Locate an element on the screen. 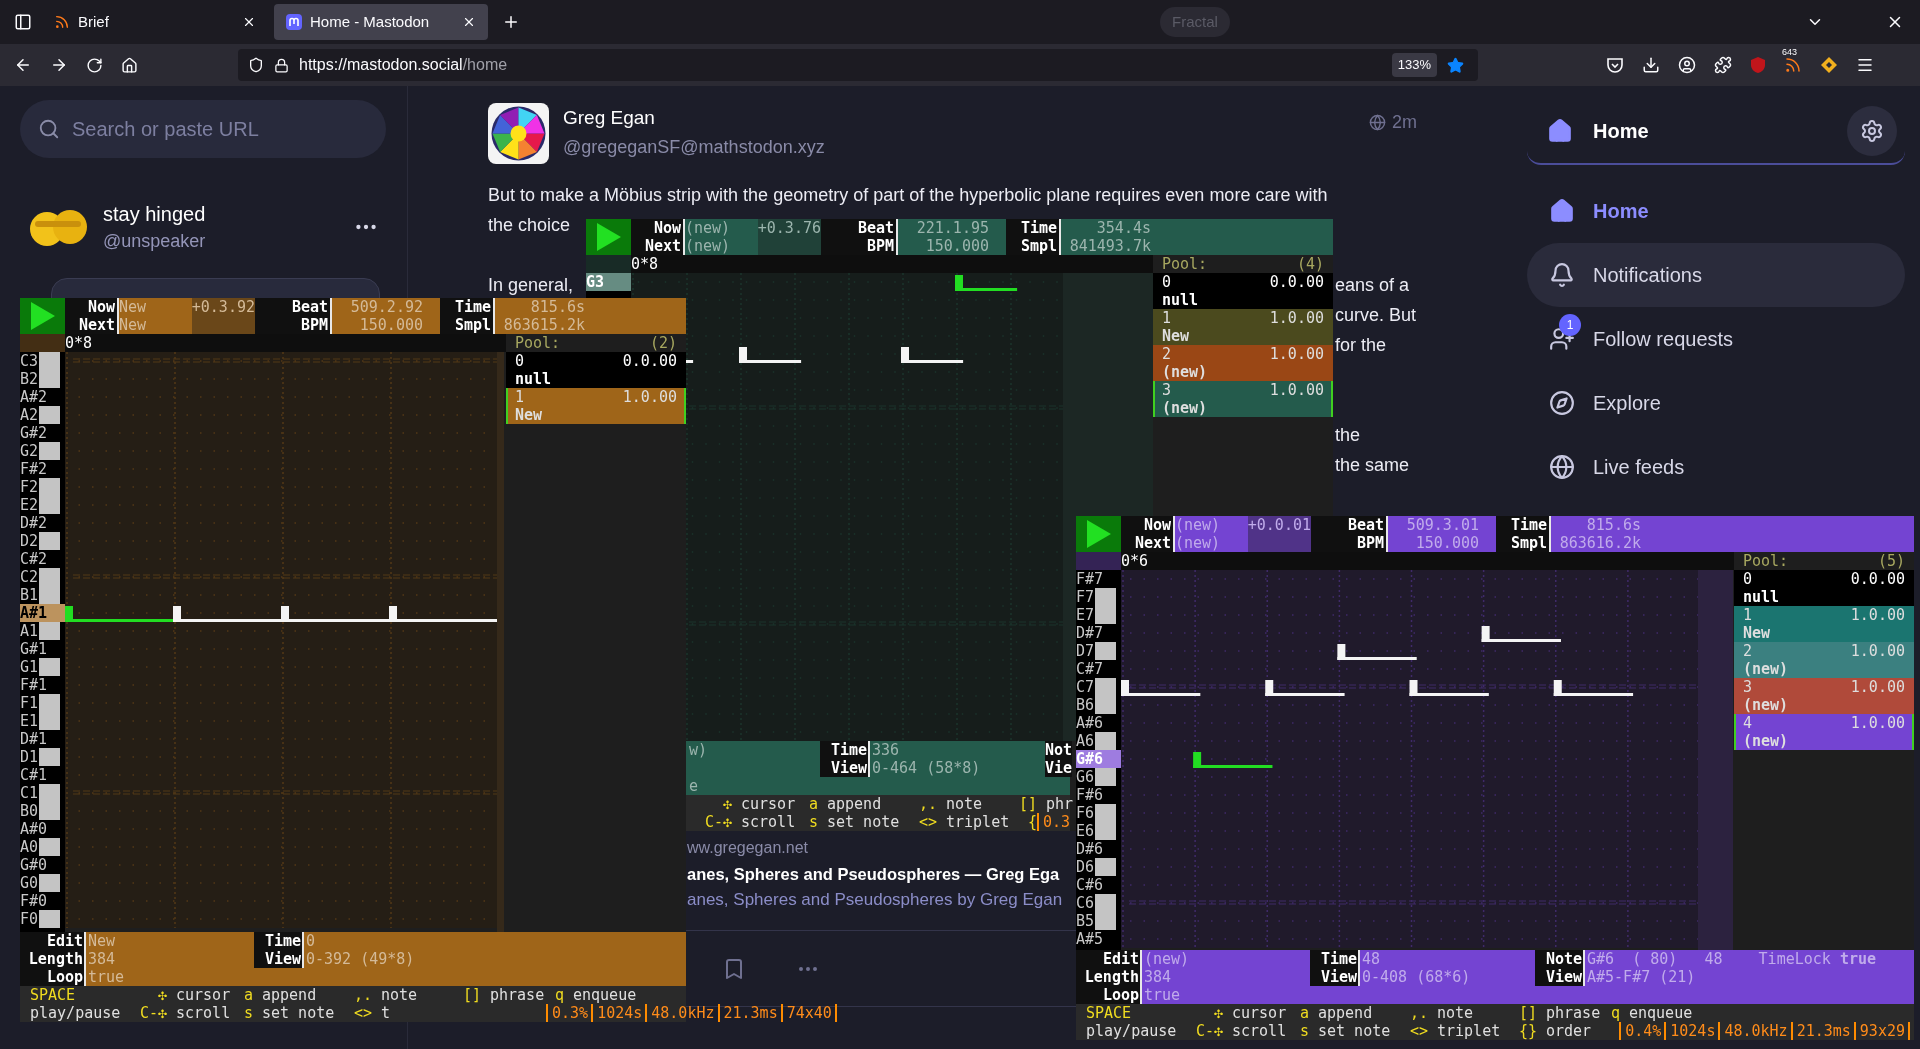 This screenshot has height=1049, width=1920. note-label: E6 is located at coordinates (1085, 831).